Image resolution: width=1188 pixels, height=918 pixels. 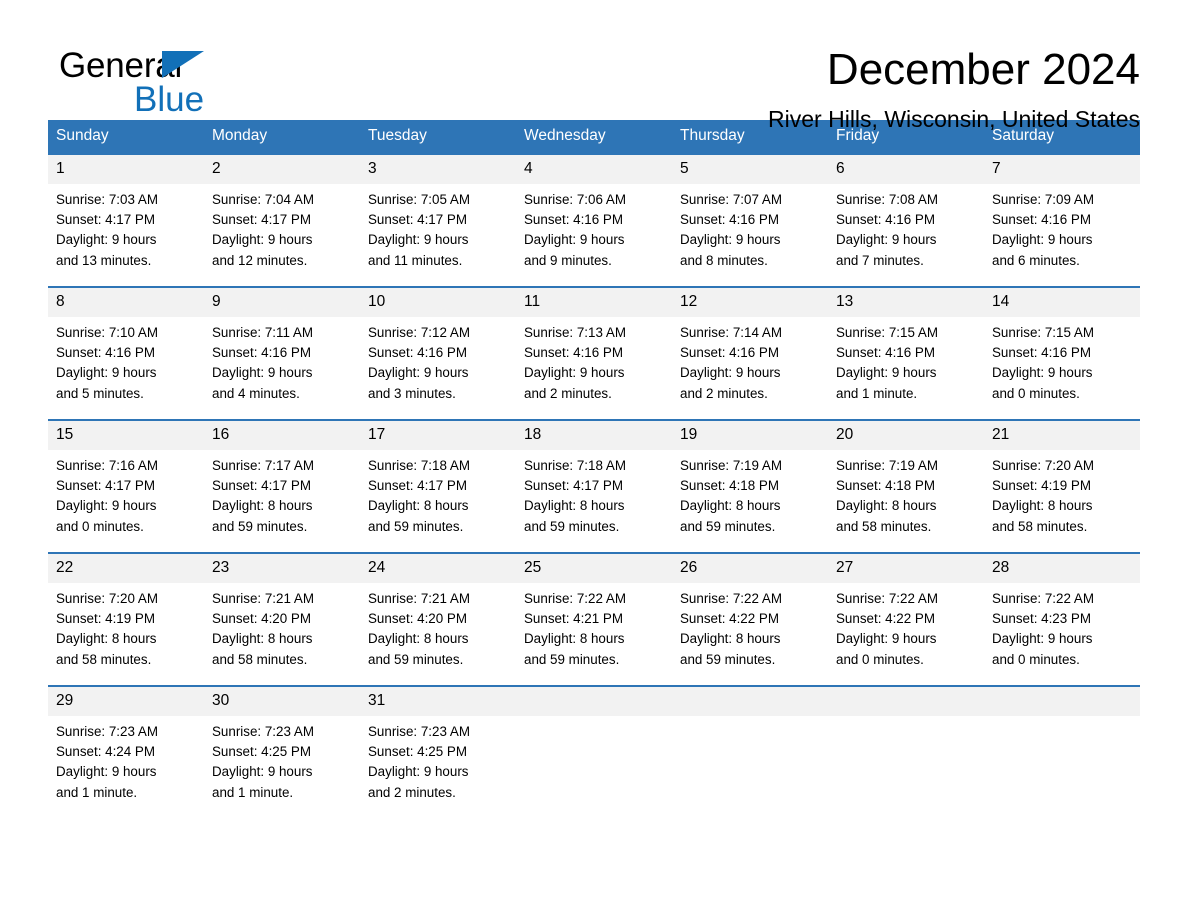 What do you see at coordinates (1043, 465) in the screenshot?
I see `sunrise-text: Sunrise: 7:20 AM` at bounding box center [1043, 465].